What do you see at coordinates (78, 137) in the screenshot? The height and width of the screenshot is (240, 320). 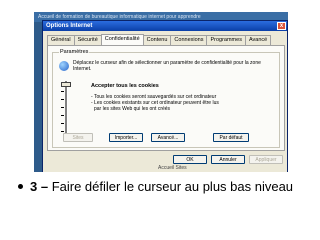 I see `sites-button: Sites` at bounding box center [78, 137].